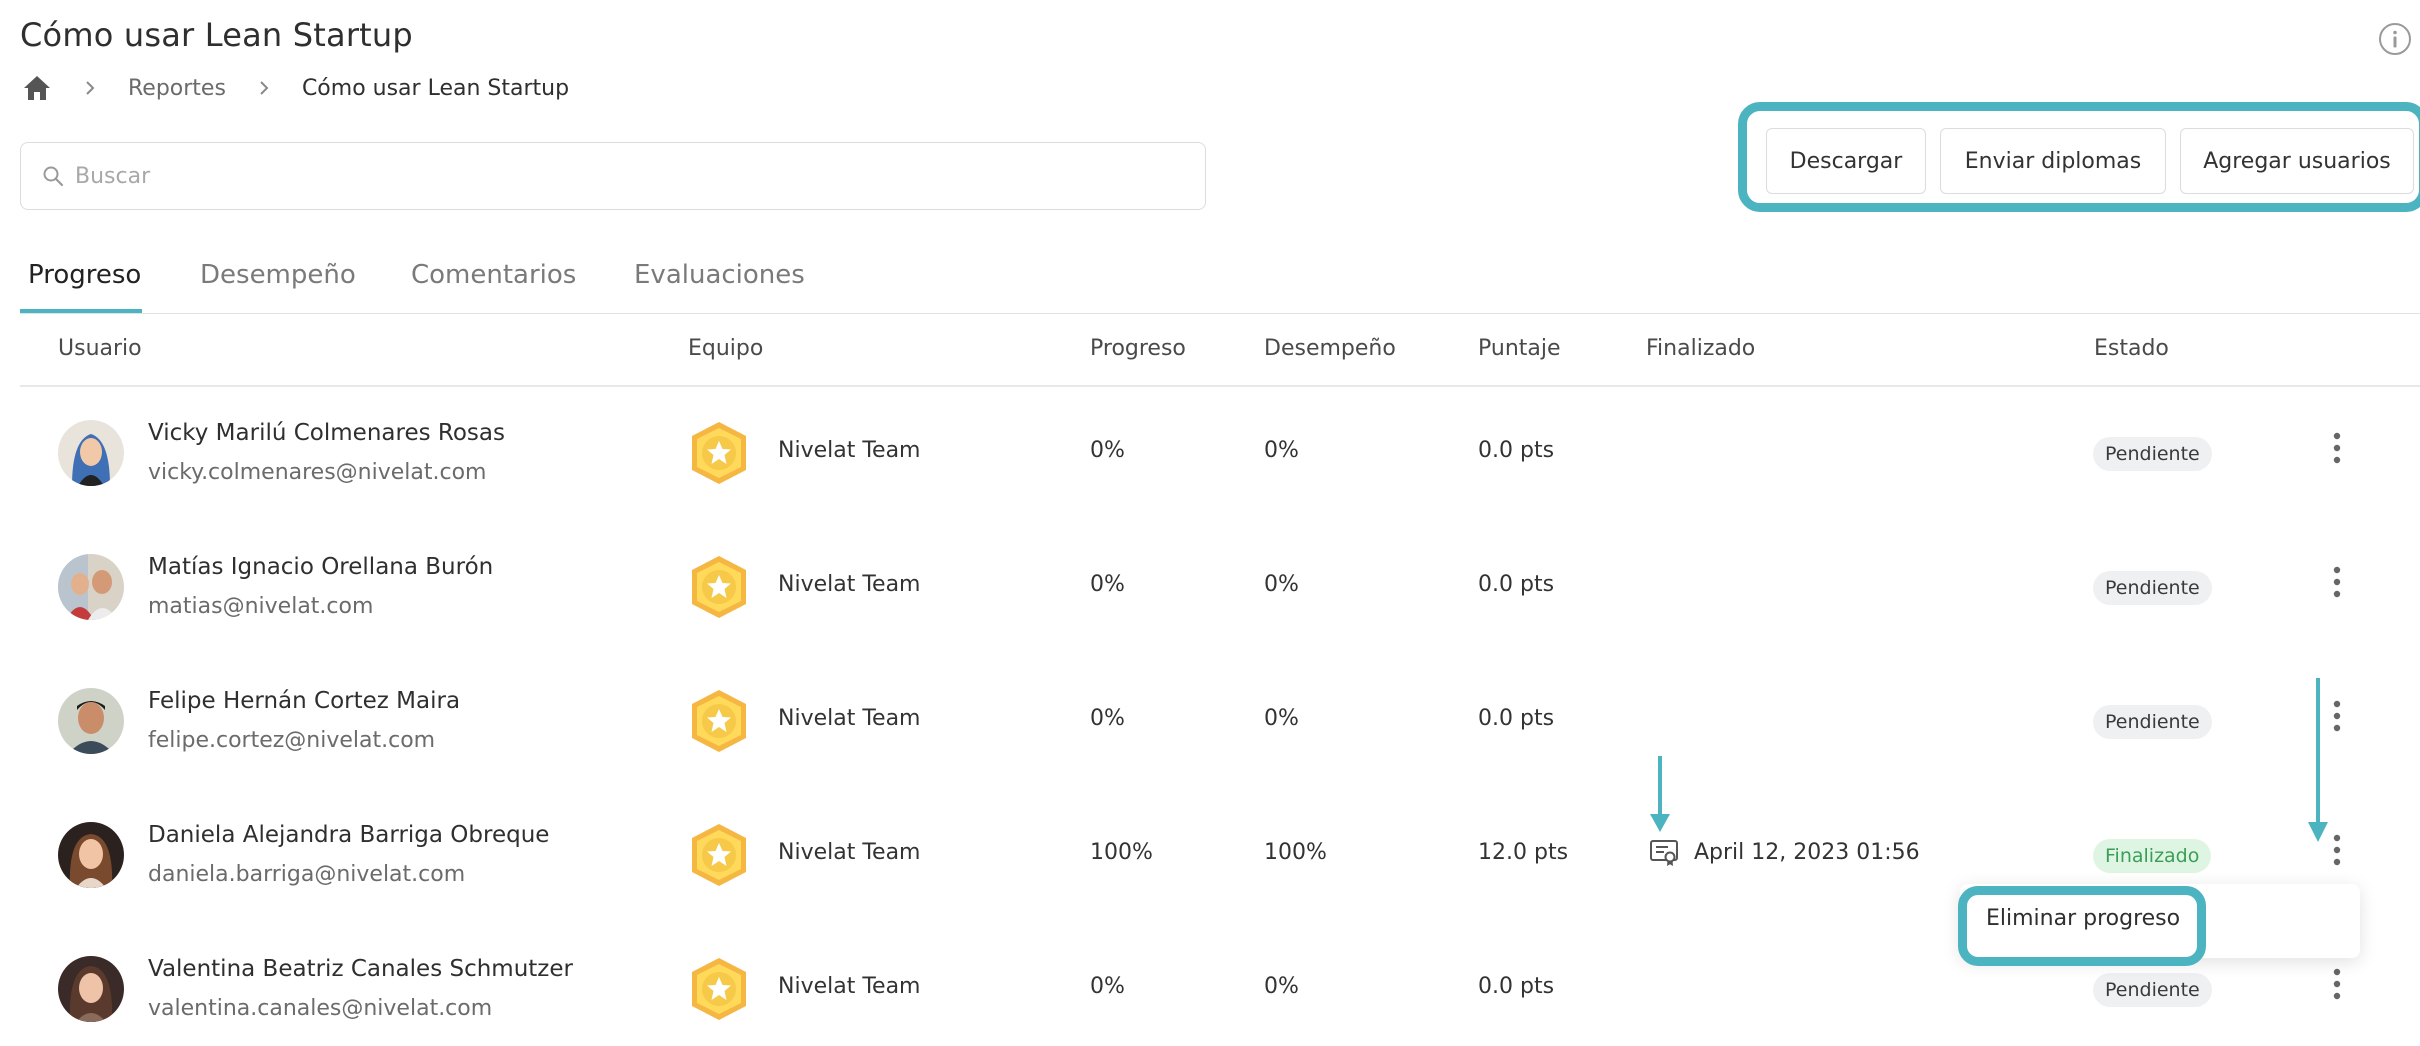  What do you see at coordinates (1701, 348) in the screenshot?
I see `column-header-finalizado: Finalizado` at bounding box center [1701, 348].